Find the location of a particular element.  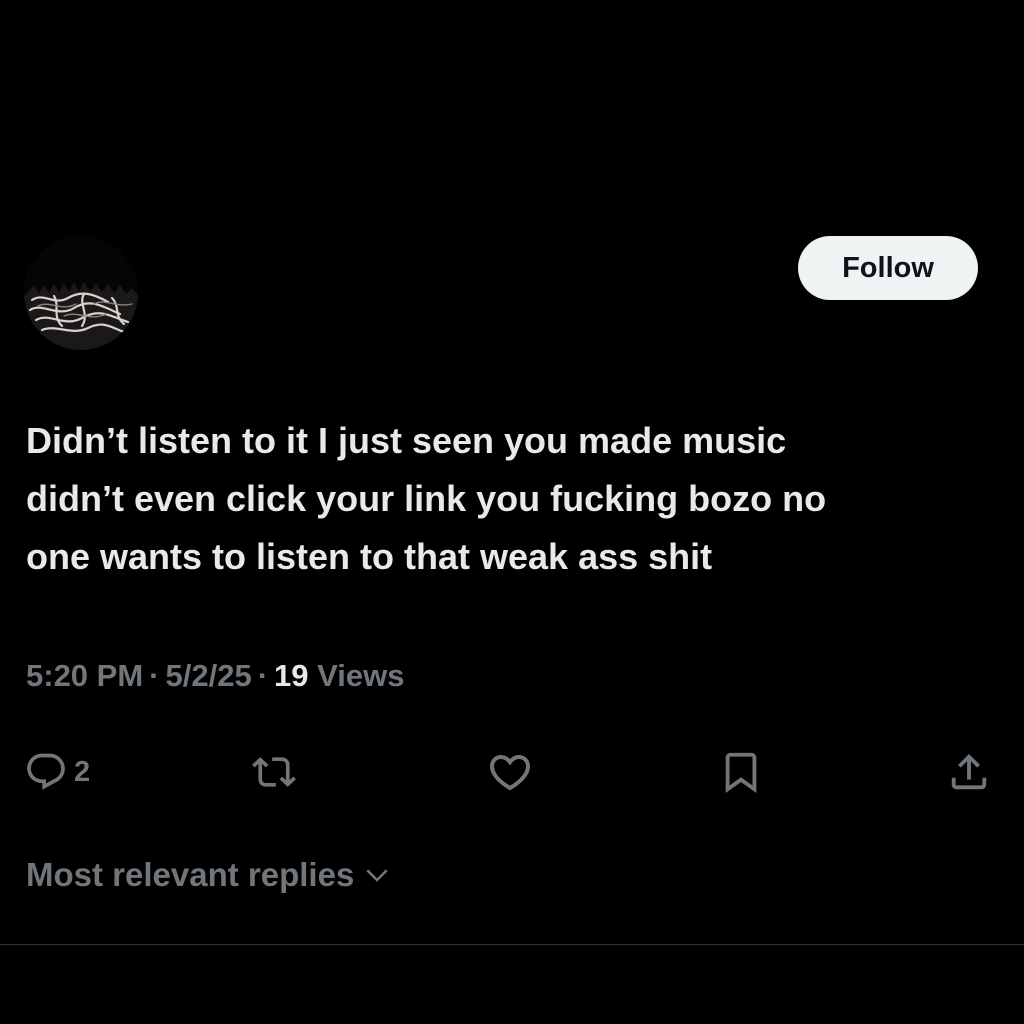

repost-icon is located at coordinates (274, 772).